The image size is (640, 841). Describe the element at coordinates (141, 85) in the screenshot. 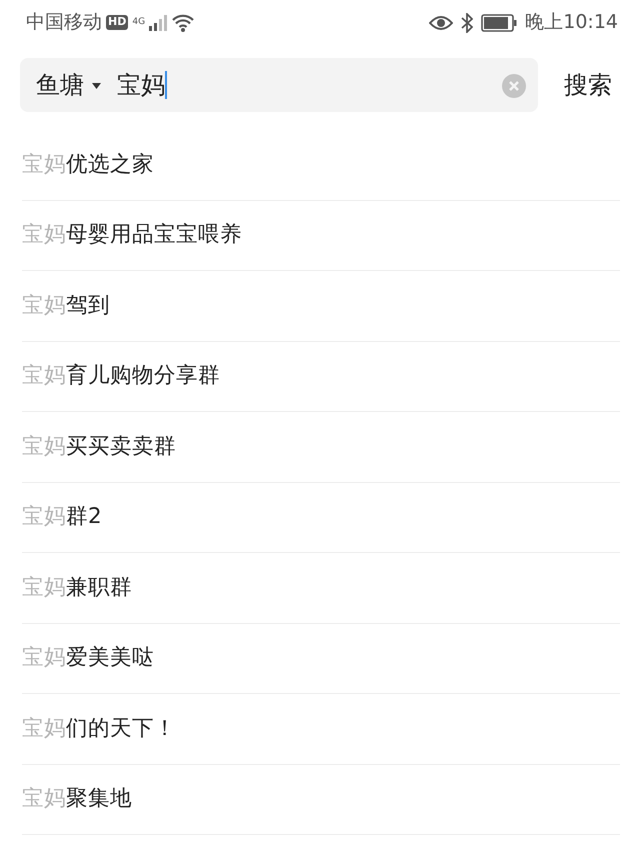

I see `search-query: 宝妈` at that location.